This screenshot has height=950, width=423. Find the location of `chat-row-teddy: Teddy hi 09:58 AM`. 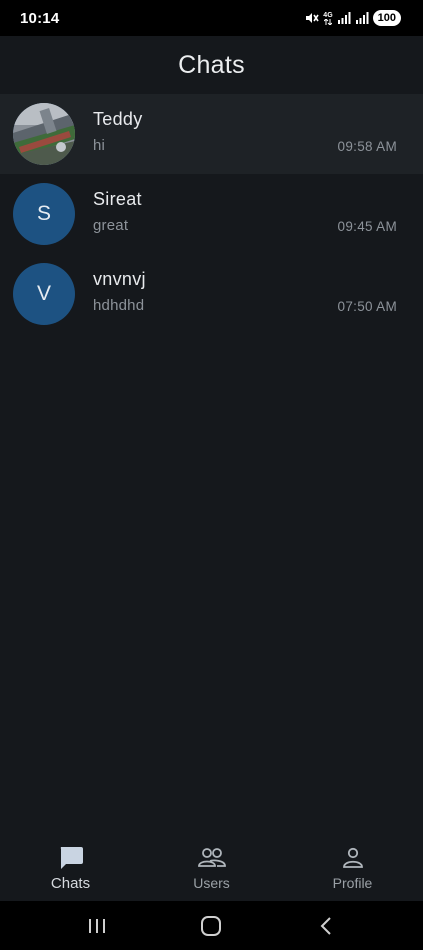

chat-row-teddy: Teddy hi 09:58 AM is located at coordinates (211, 134).